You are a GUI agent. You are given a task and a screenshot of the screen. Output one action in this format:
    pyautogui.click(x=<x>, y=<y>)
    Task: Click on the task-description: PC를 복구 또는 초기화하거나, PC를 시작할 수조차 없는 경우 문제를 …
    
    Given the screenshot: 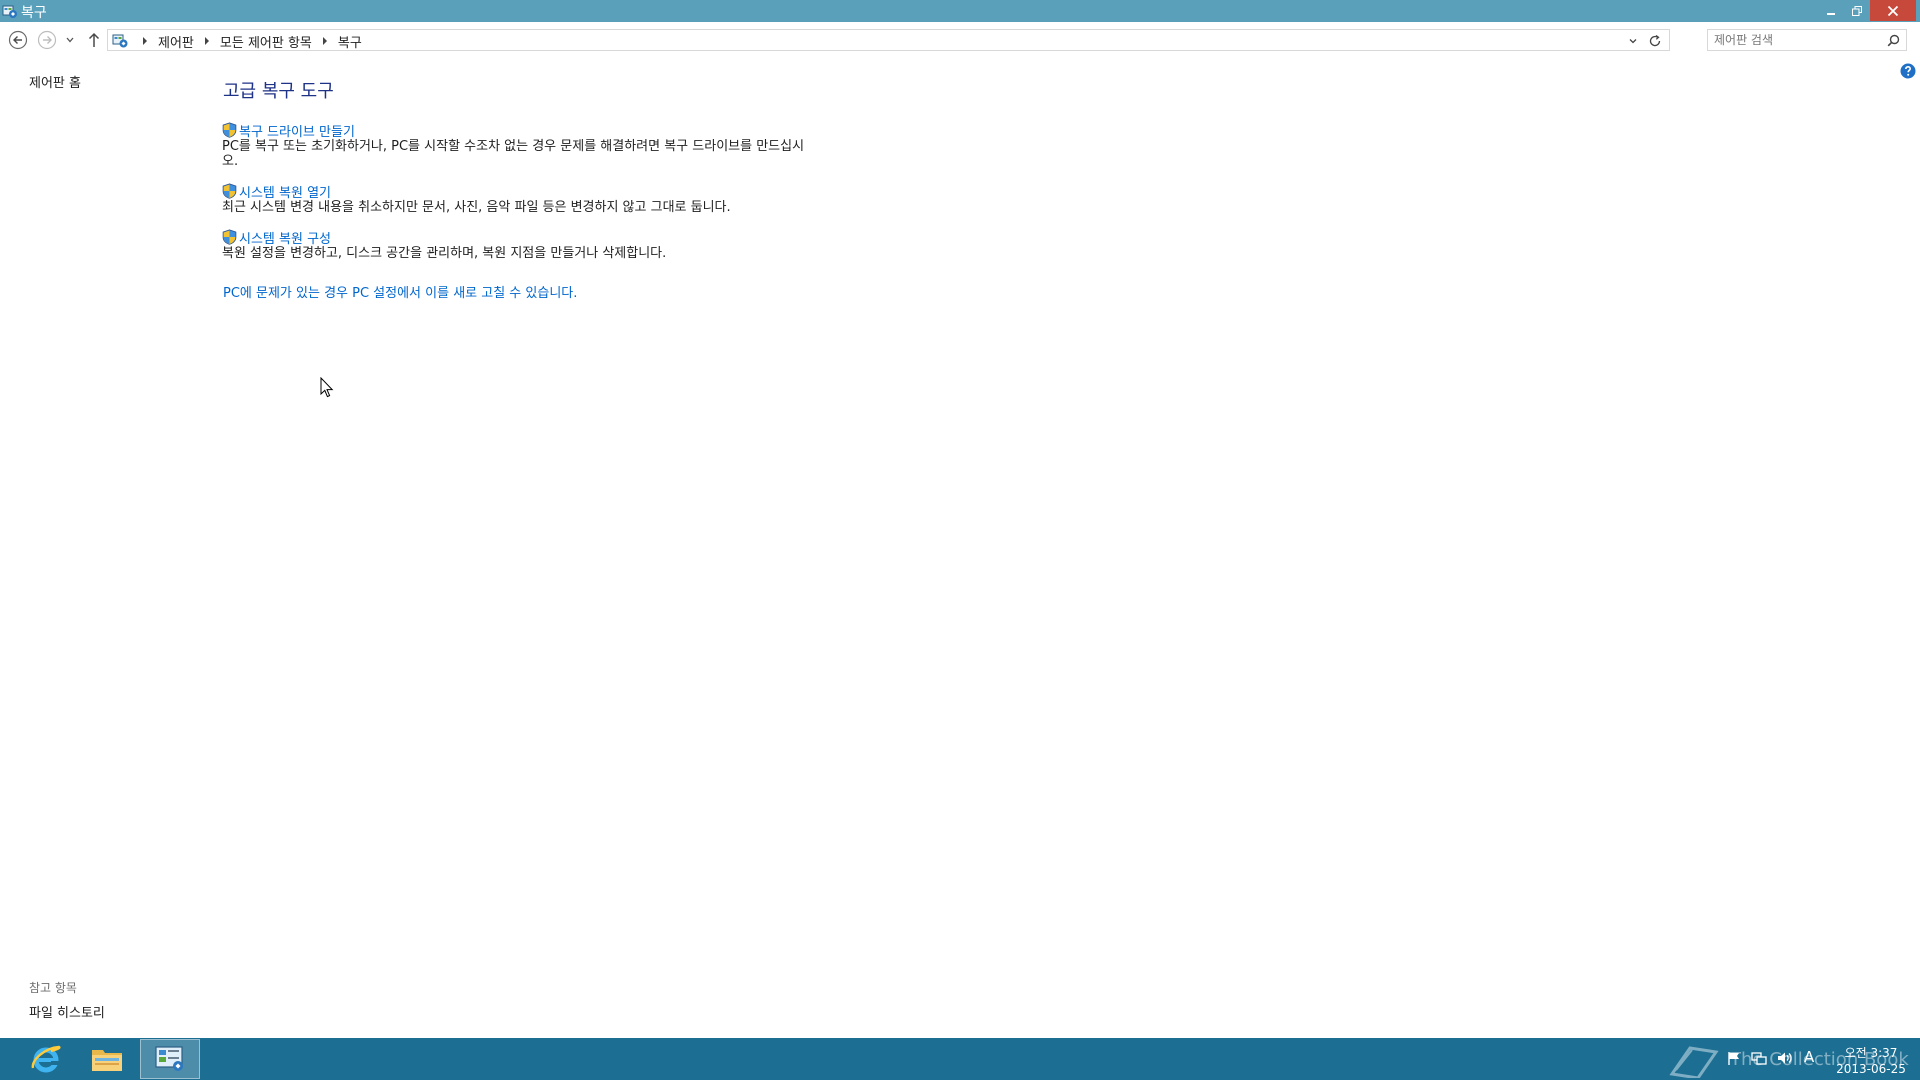 What is the action you would take?
    pyautogui.click(x=513, y=154)
    